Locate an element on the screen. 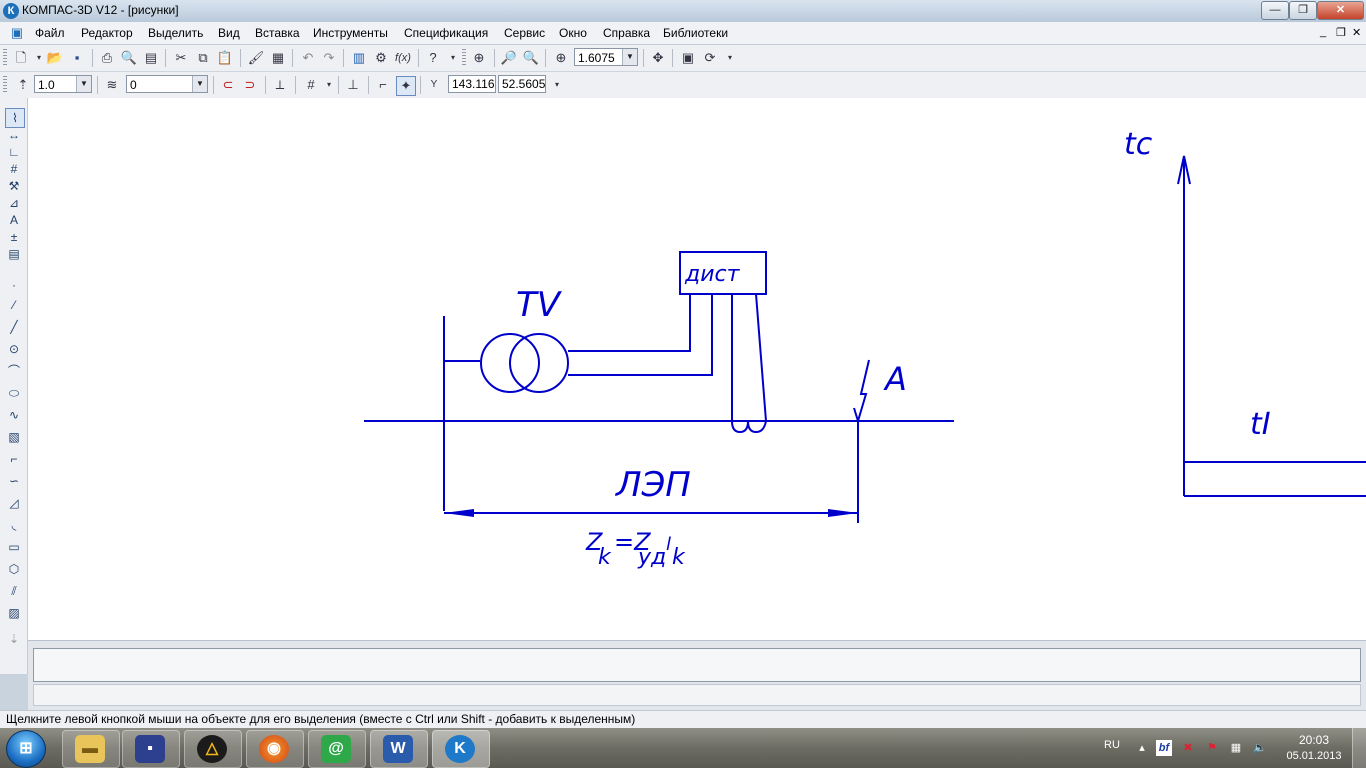 The width and height of the screenshot is (1366, 768). paste-icon: 📋 is located at coordinates (225, 58).